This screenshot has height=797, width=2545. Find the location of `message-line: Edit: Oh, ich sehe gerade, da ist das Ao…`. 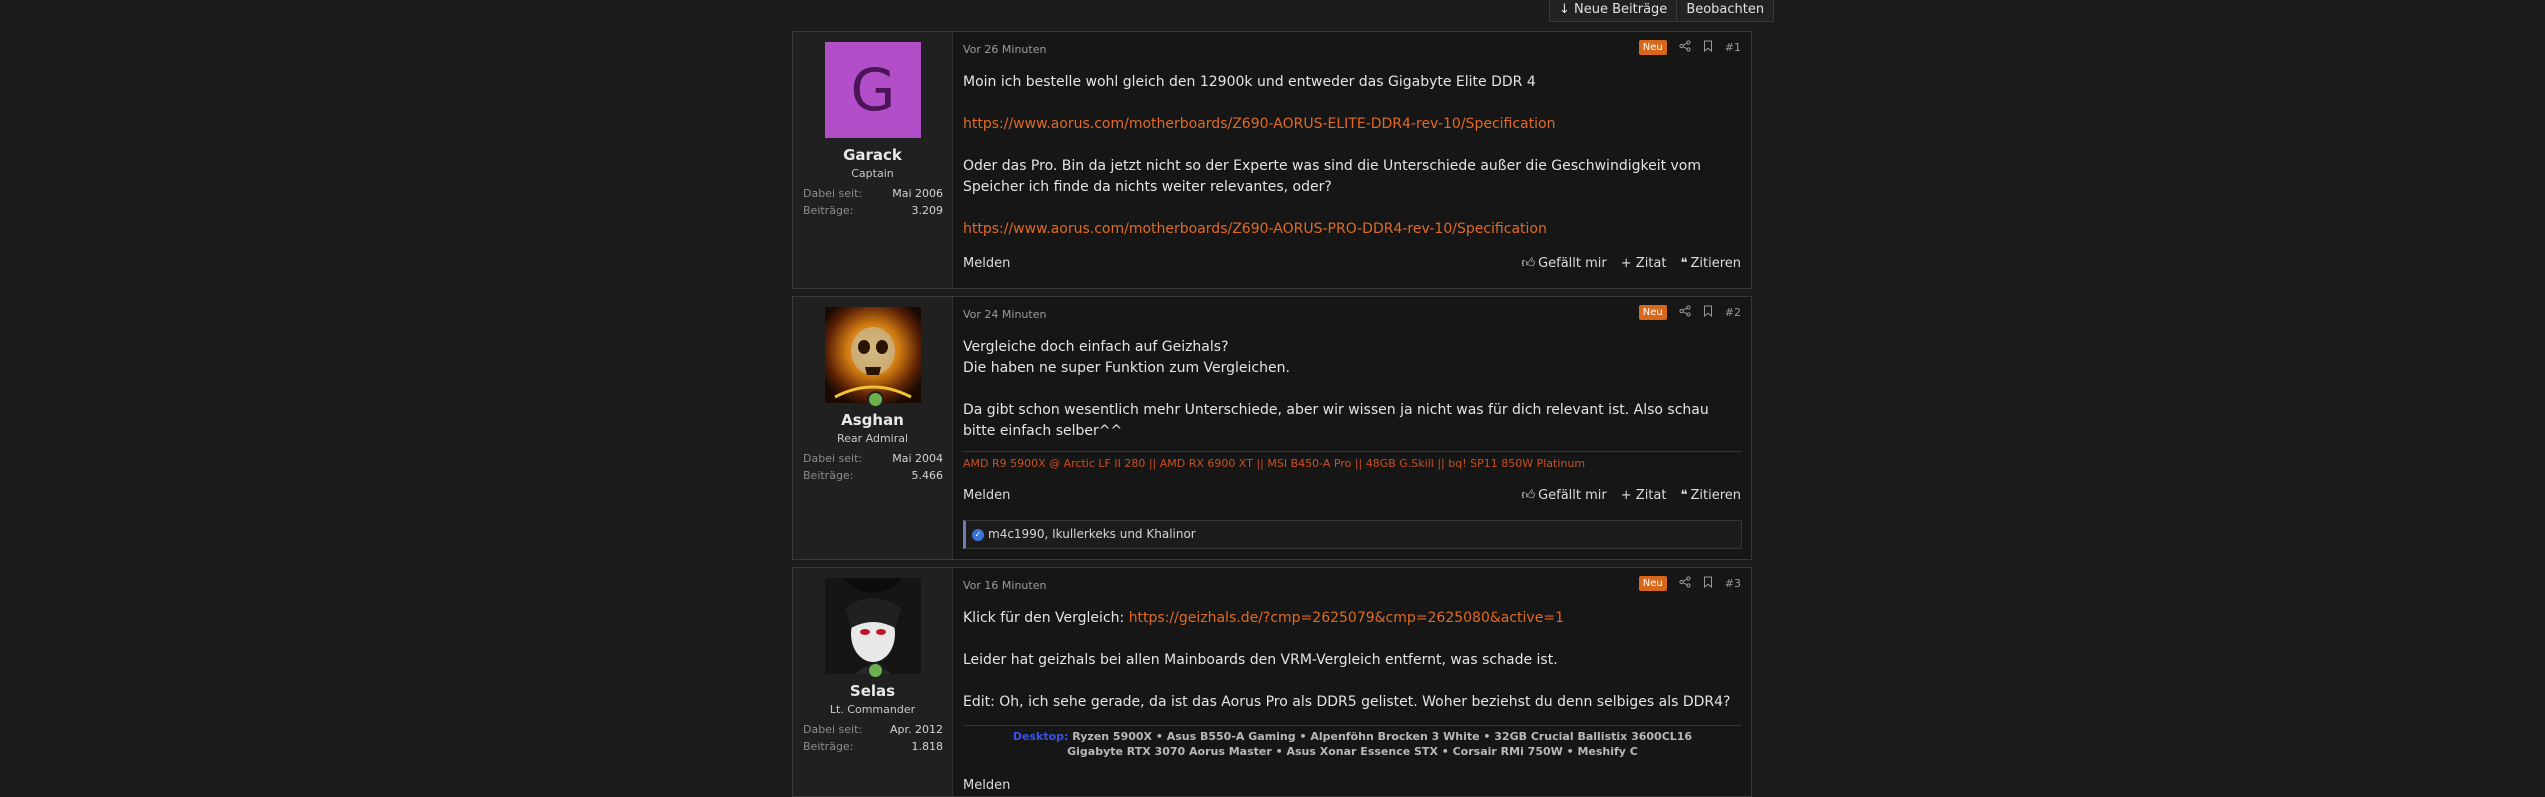

message-line: Edit: Oh, ich sehe gerade, da ist das Ao… is located at coordinates (1347, 702).